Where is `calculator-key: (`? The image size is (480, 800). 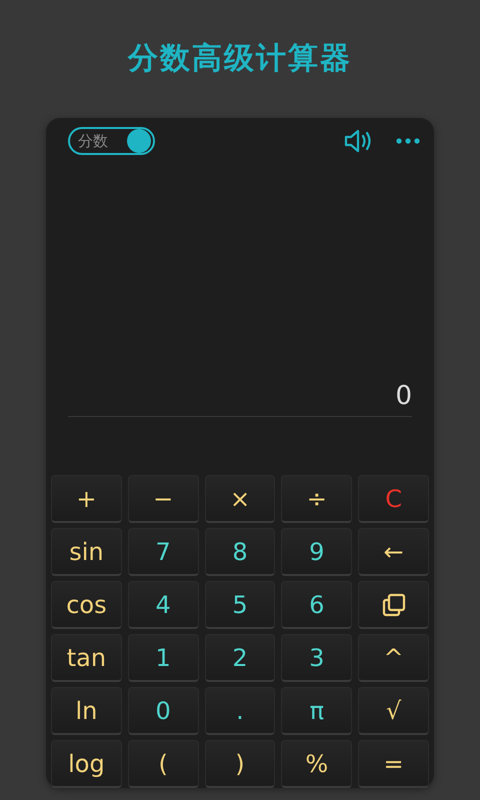 calculator-key: ( is located at coordinates (163, 764).